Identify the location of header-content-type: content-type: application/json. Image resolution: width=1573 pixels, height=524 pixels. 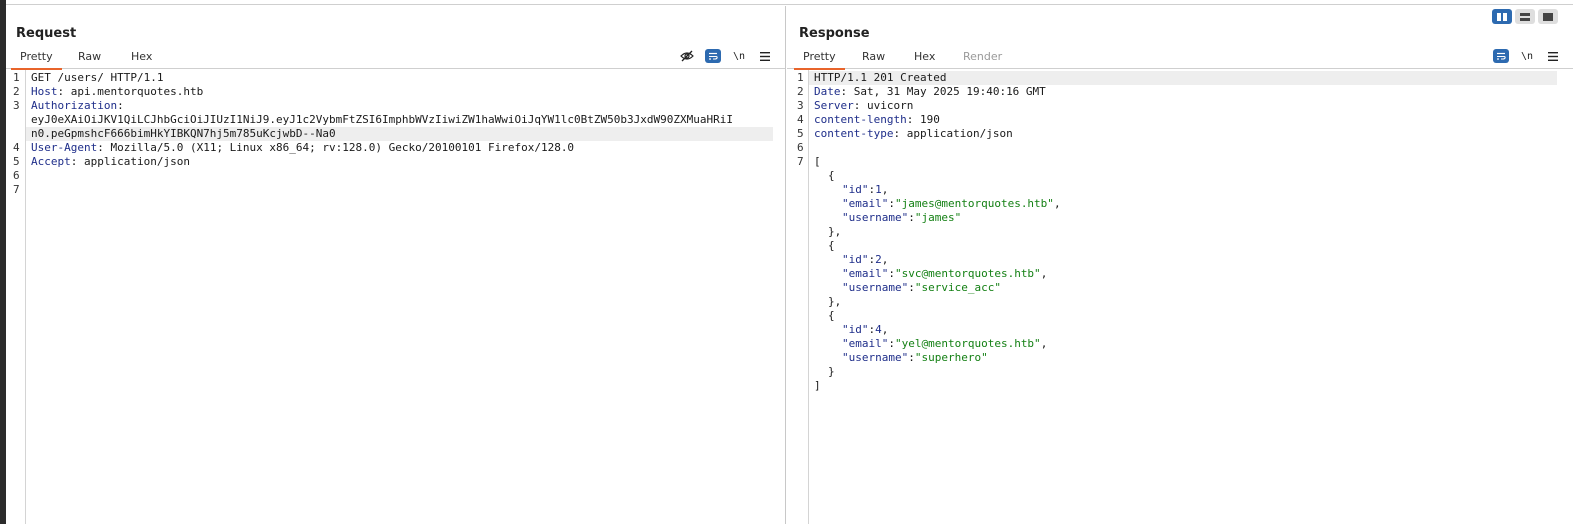
(913, 134).